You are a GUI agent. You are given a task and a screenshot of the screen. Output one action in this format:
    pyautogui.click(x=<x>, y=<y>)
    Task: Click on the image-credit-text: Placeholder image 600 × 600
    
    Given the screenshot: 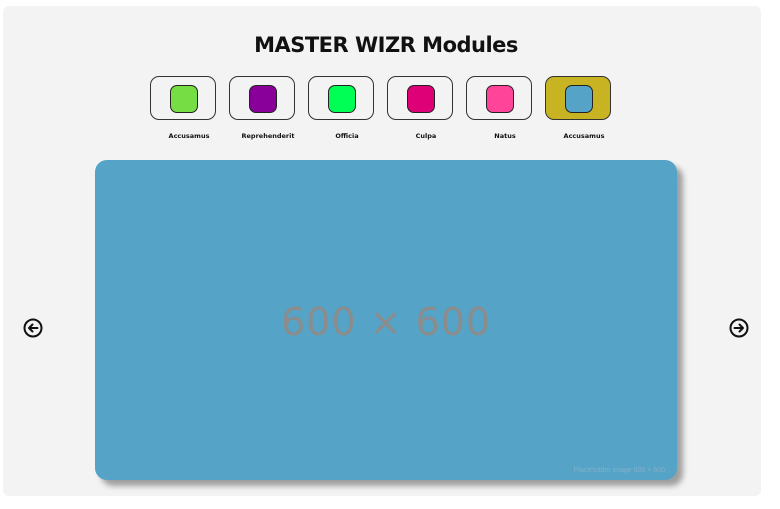 What is the action you would take?
    pyautogui.click(x=619, y=470)
    